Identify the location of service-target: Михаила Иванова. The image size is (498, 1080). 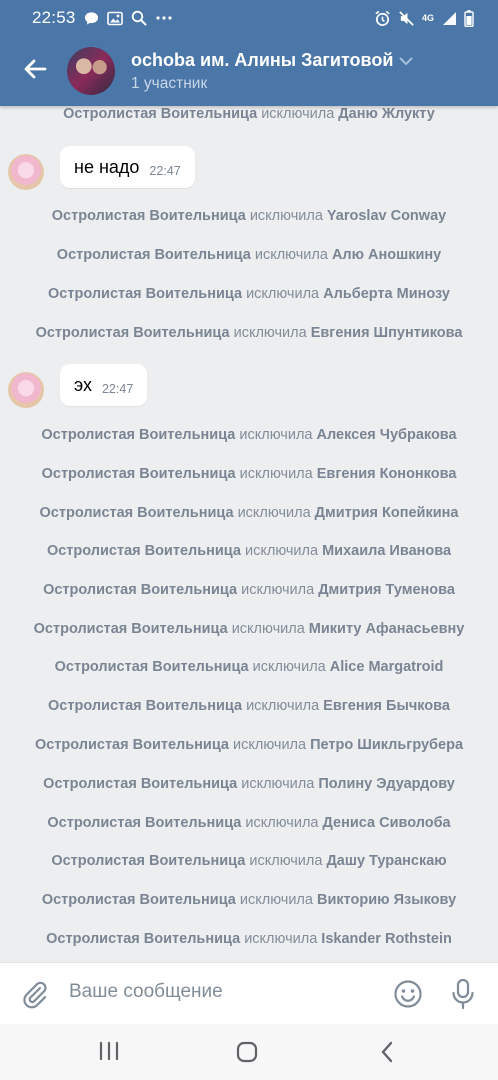
(386, 551).